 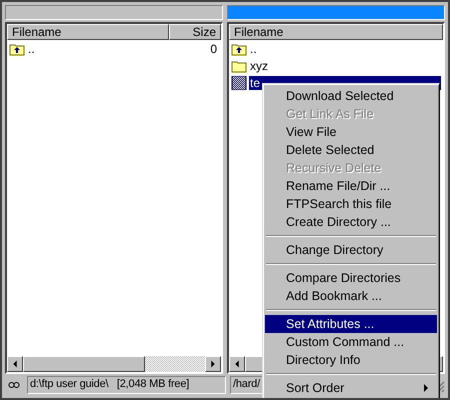 What do you see at coordinates (84, 364) in the screenshot?
I see `scrollbar-thumb` at bounding box center [84, 364].